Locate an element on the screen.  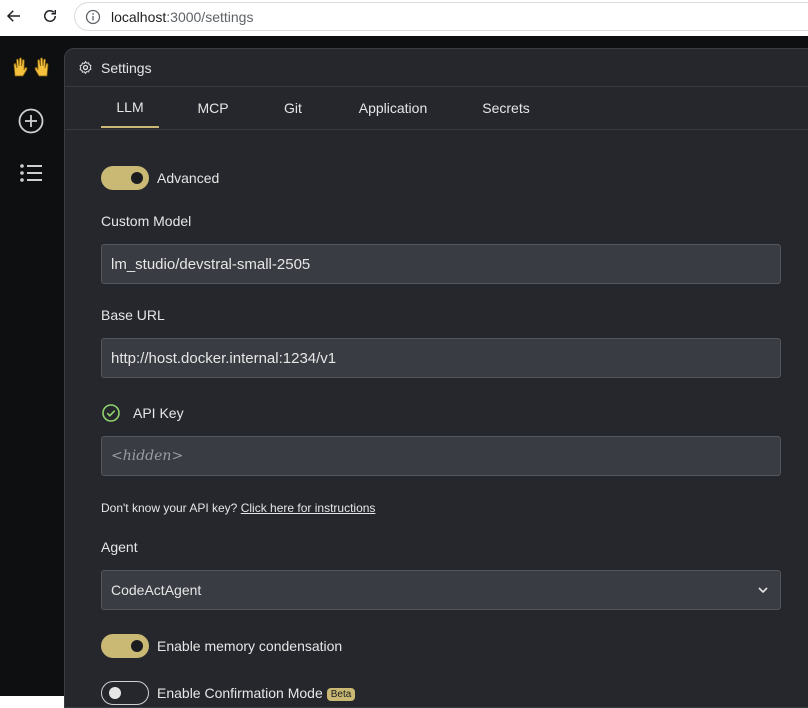
page-title: Settings is located at coordinates (126, 67).